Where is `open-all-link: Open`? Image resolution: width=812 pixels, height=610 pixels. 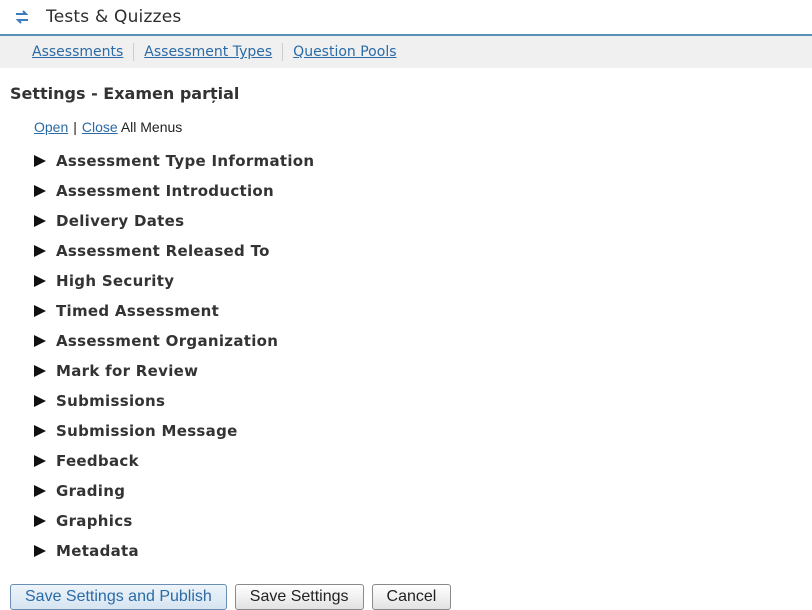 open-all-link: Open is located at coordinates (51, 127).